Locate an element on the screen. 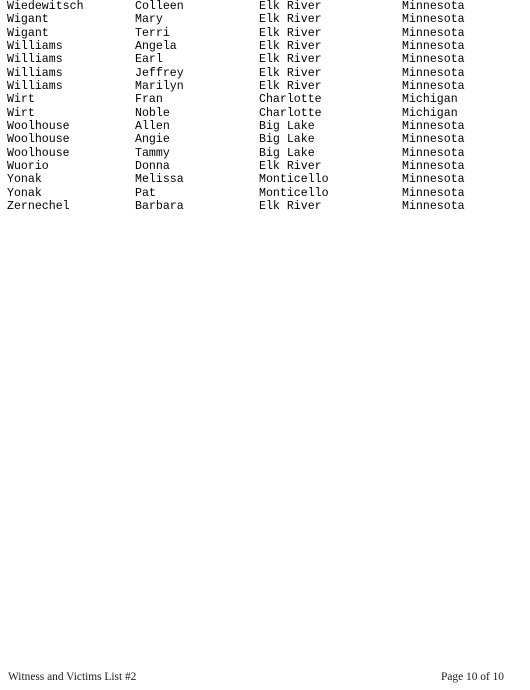  cell-first-name: Noble is located at coordinates (152, 113).